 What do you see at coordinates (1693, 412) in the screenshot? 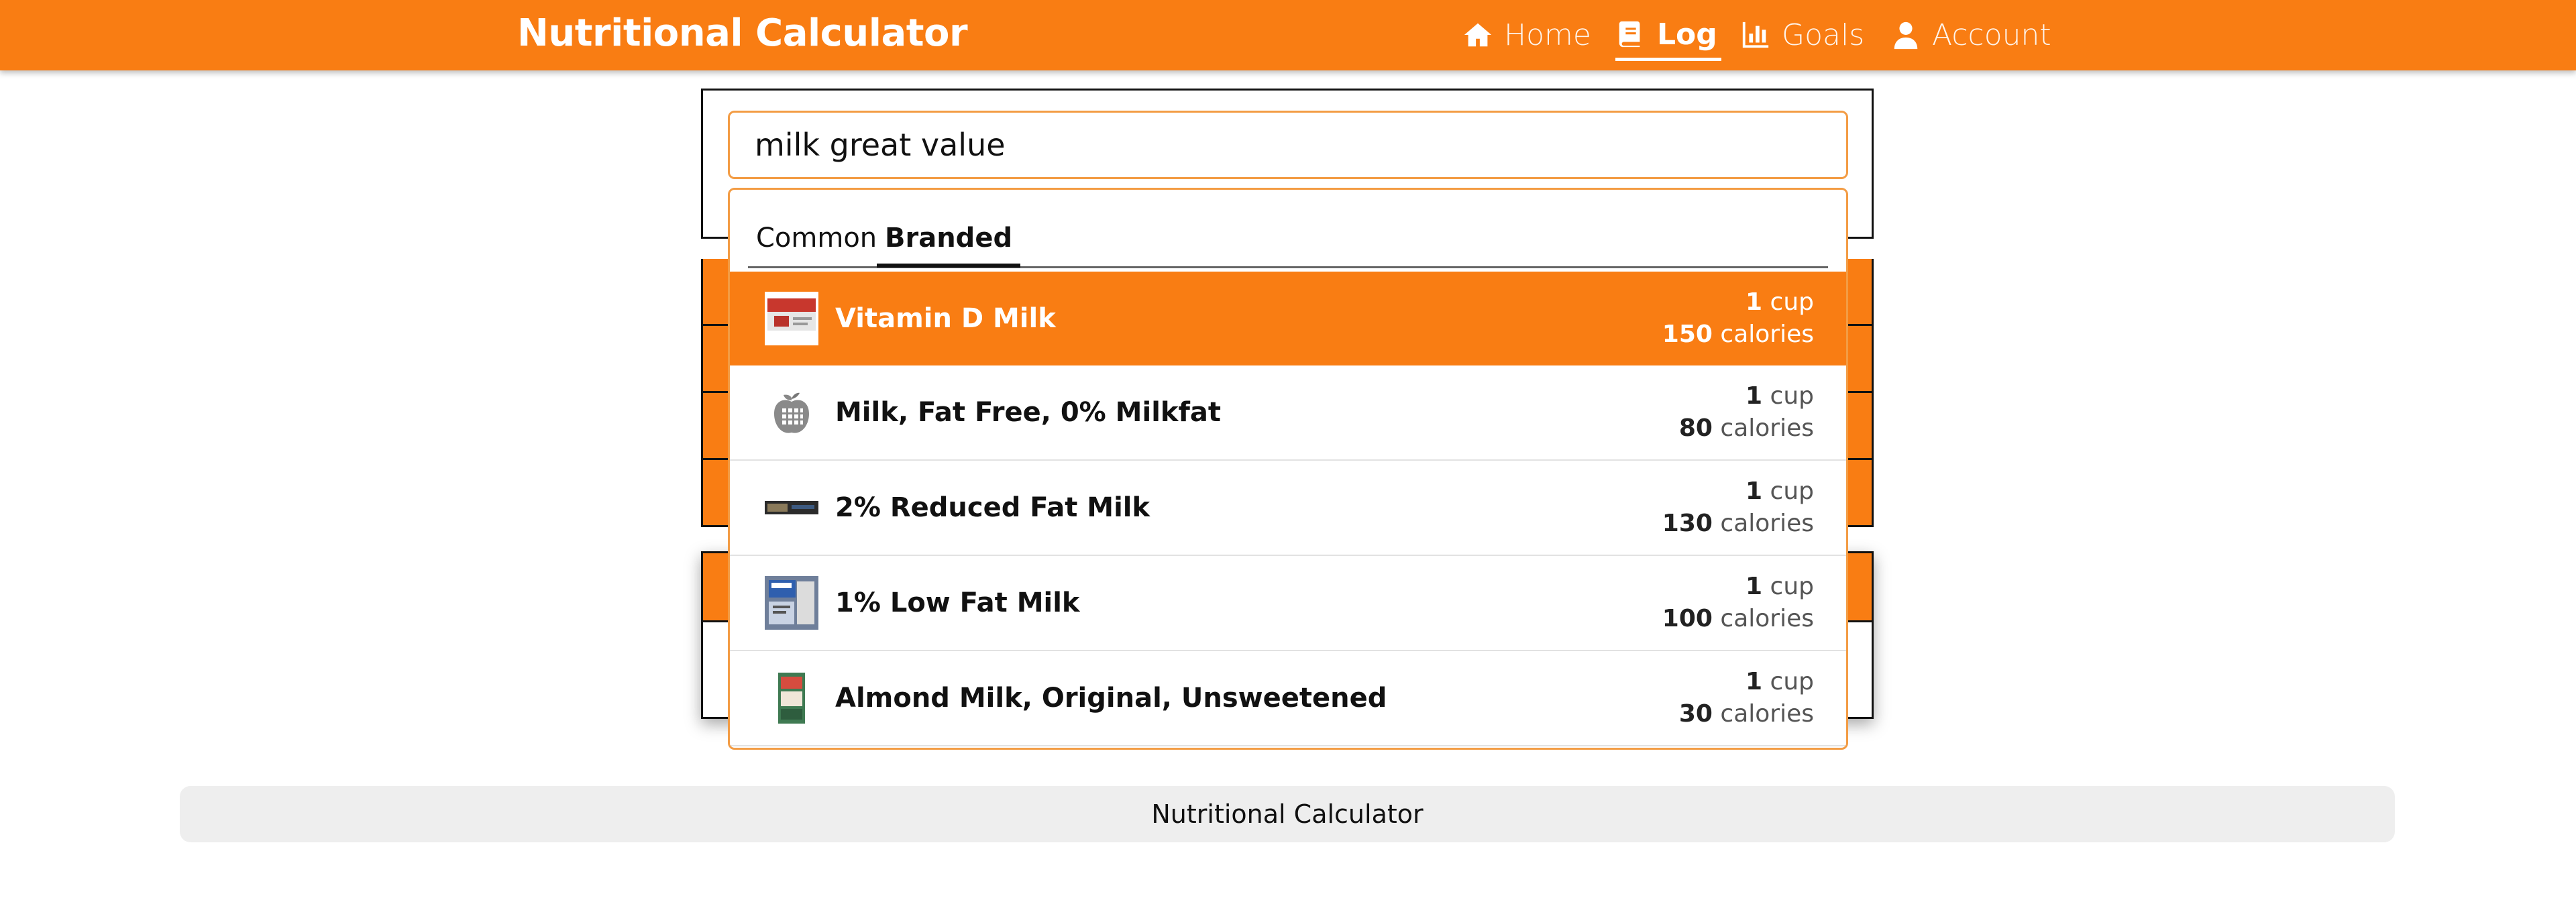
I see `result-serving: 1 cup 80 calories` at bounding box center [1693, 412].